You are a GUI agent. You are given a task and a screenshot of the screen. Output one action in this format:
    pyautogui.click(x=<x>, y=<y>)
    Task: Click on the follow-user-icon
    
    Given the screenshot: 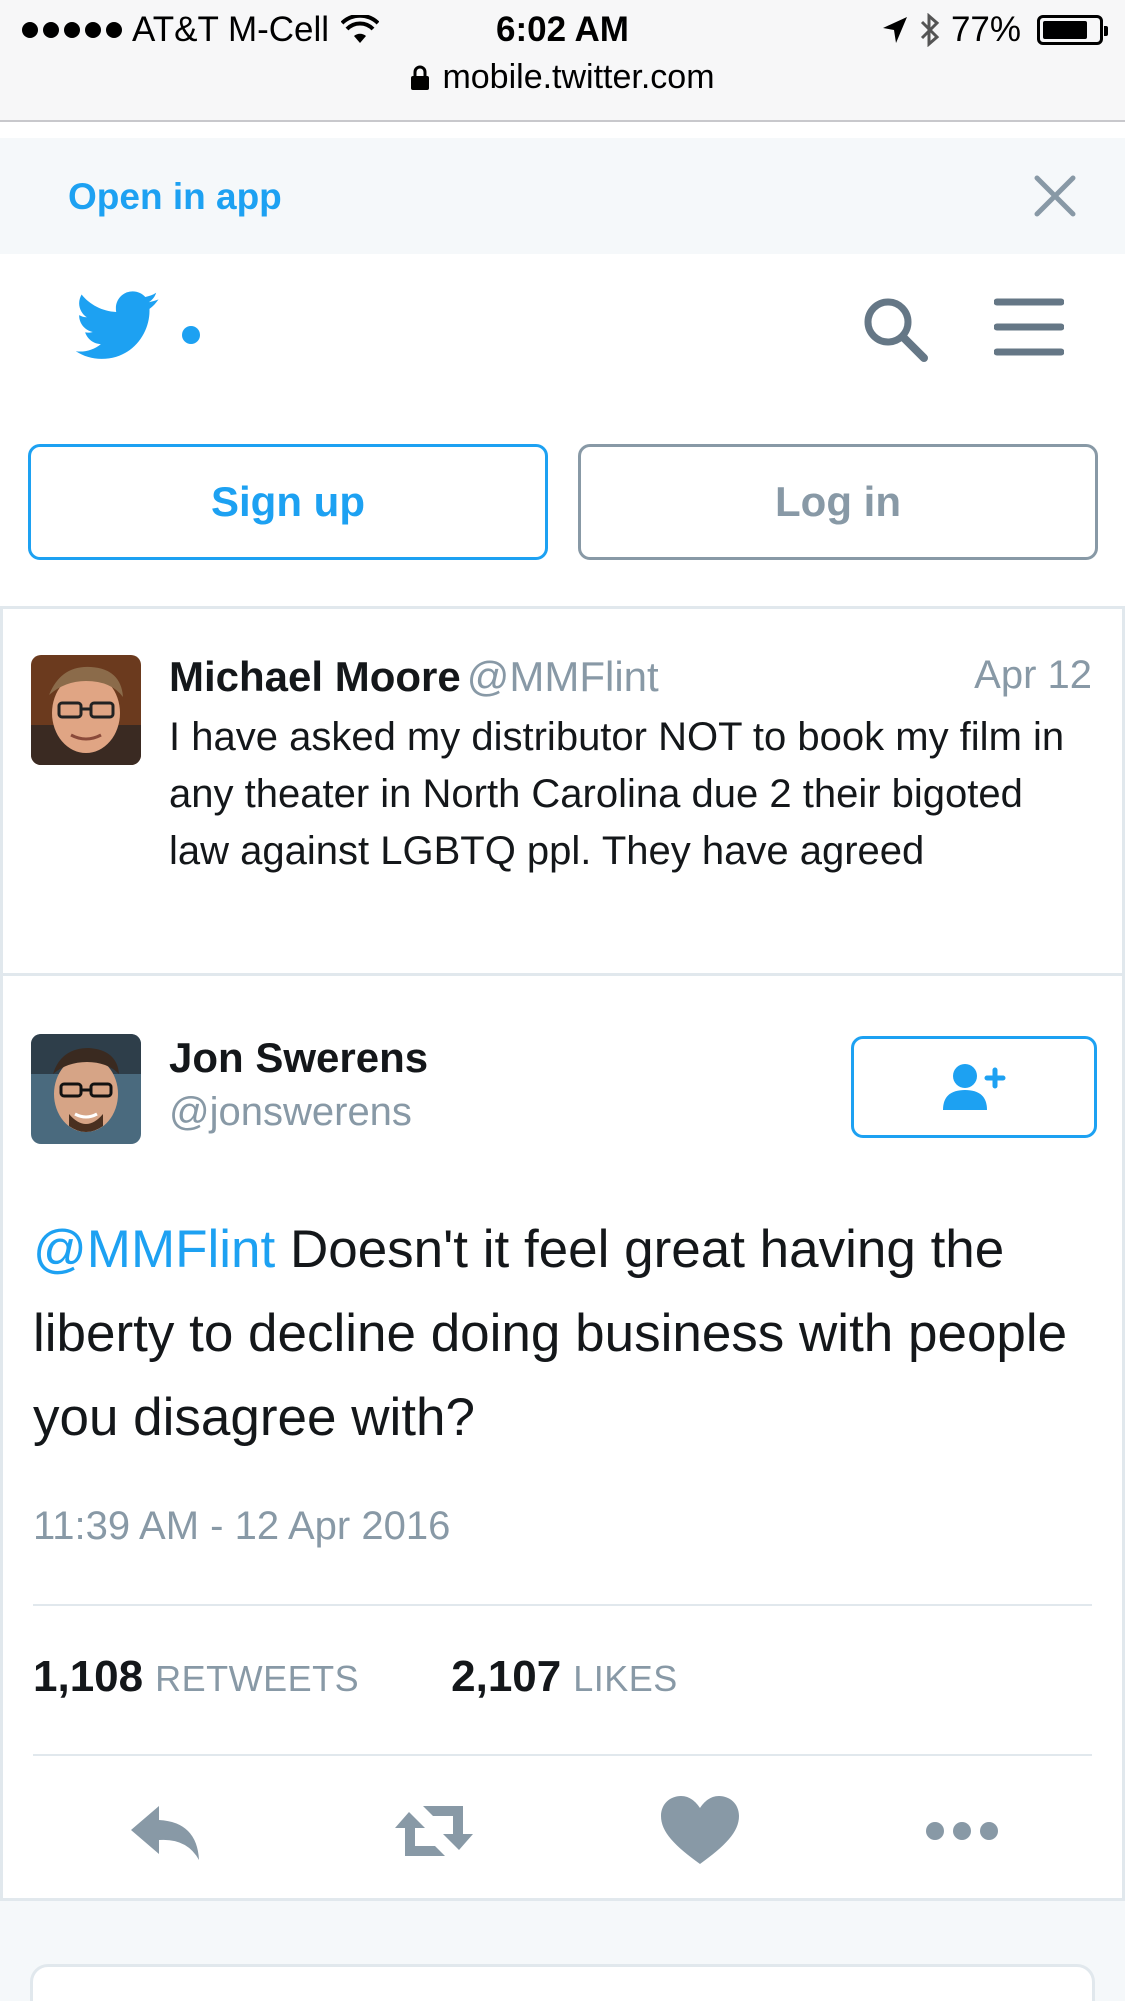 What is the action you would take?
    pyautogui.click(x=974, y=1087)
    